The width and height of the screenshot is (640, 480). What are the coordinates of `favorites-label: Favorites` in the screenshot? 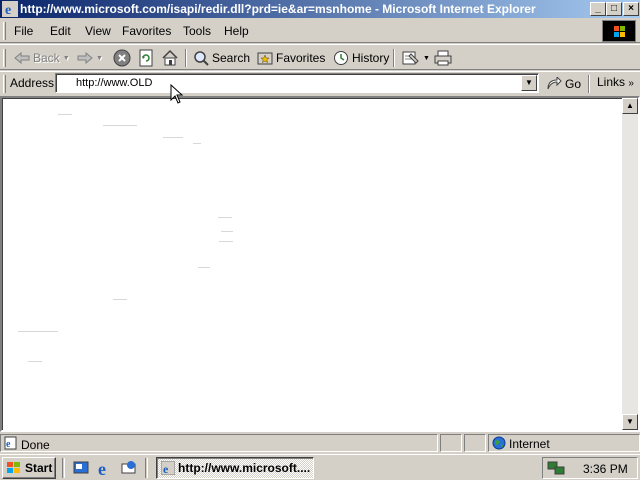 It's located at (301, 58).